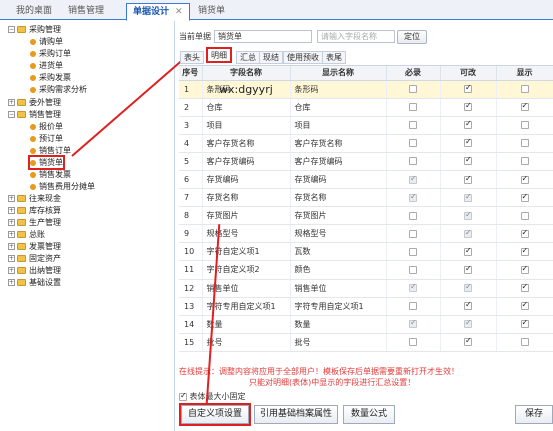  Describe the element at coordinates (34, 114) in the screenshot. I see `tree-folder: − 销售管理` at that location.